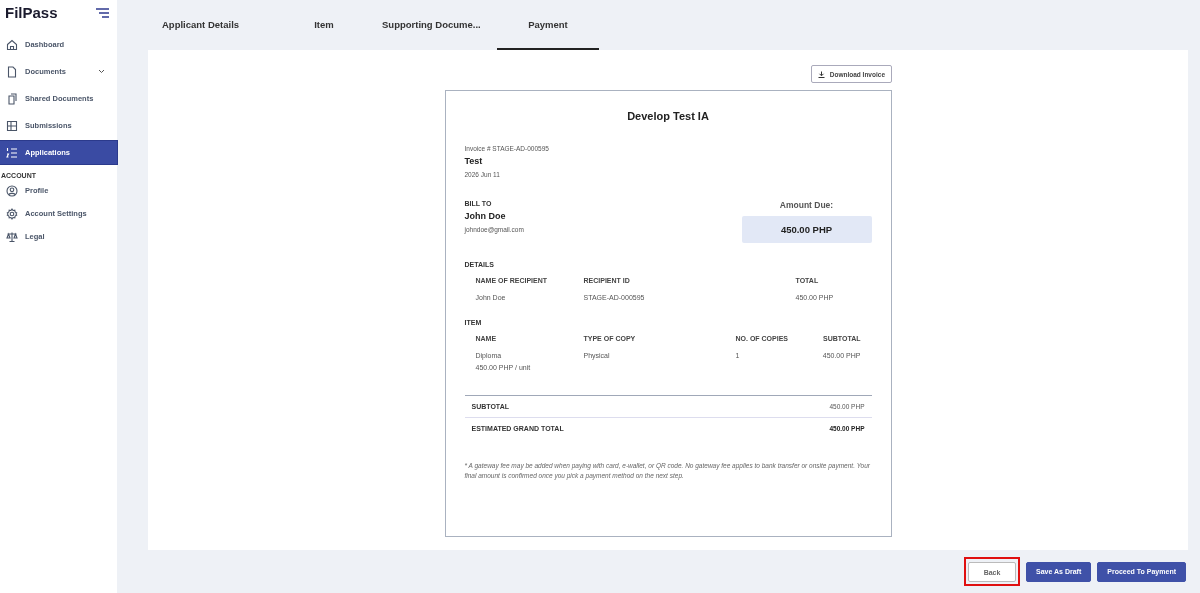 Image resolution: width=1200 pixels, height=593 pixels. What do you see at coordinates (12, 190) in the screenshot?
I see `user-icon` at bounding box center [12, 190].